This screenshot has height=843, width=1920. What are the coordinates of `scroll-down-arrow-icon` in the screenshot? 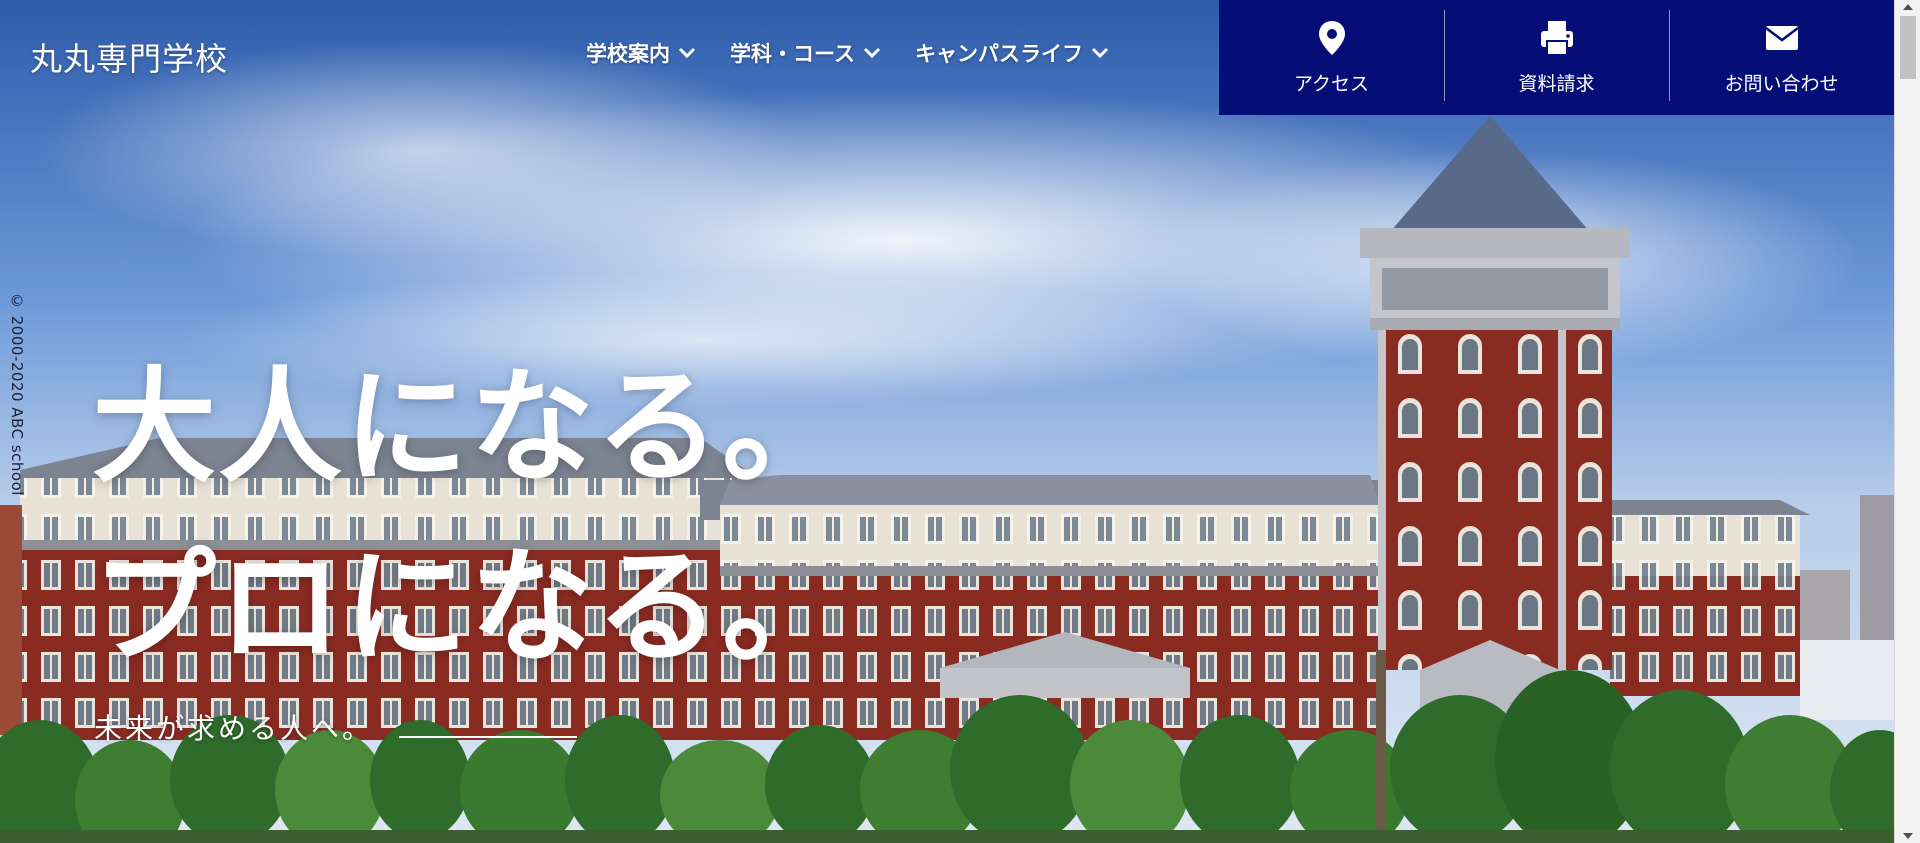 It's located at (1908, 836).